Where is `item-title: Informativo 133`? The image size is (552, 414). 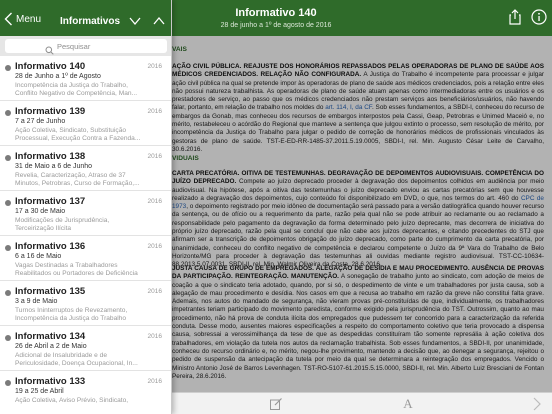
item-title: Informativo 133 is located at coordinates (50, 381).